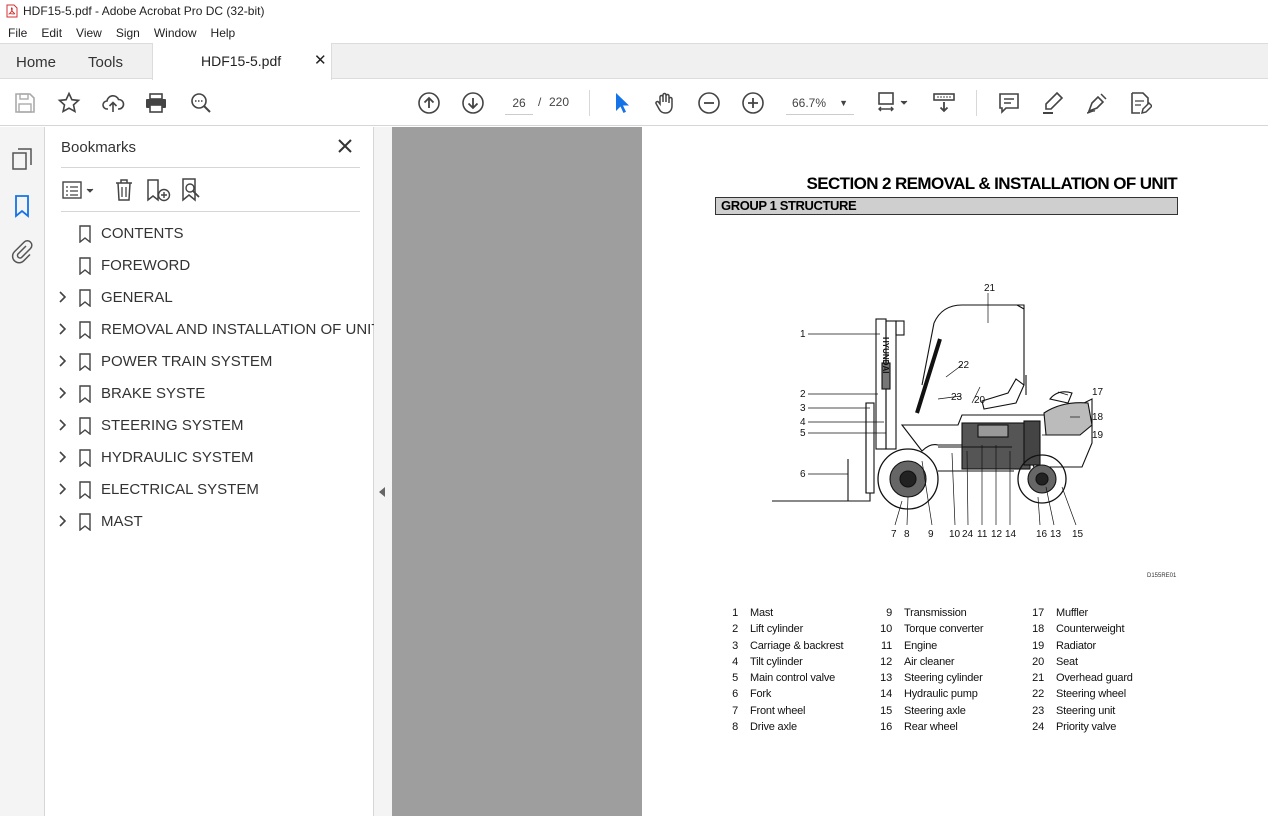 This screenshot has width=1268, height=816. What do you see at coordinates (320, 60) in the screenshot?
I see `close-tab-icon: ✕` at bounding box center [320, 60].